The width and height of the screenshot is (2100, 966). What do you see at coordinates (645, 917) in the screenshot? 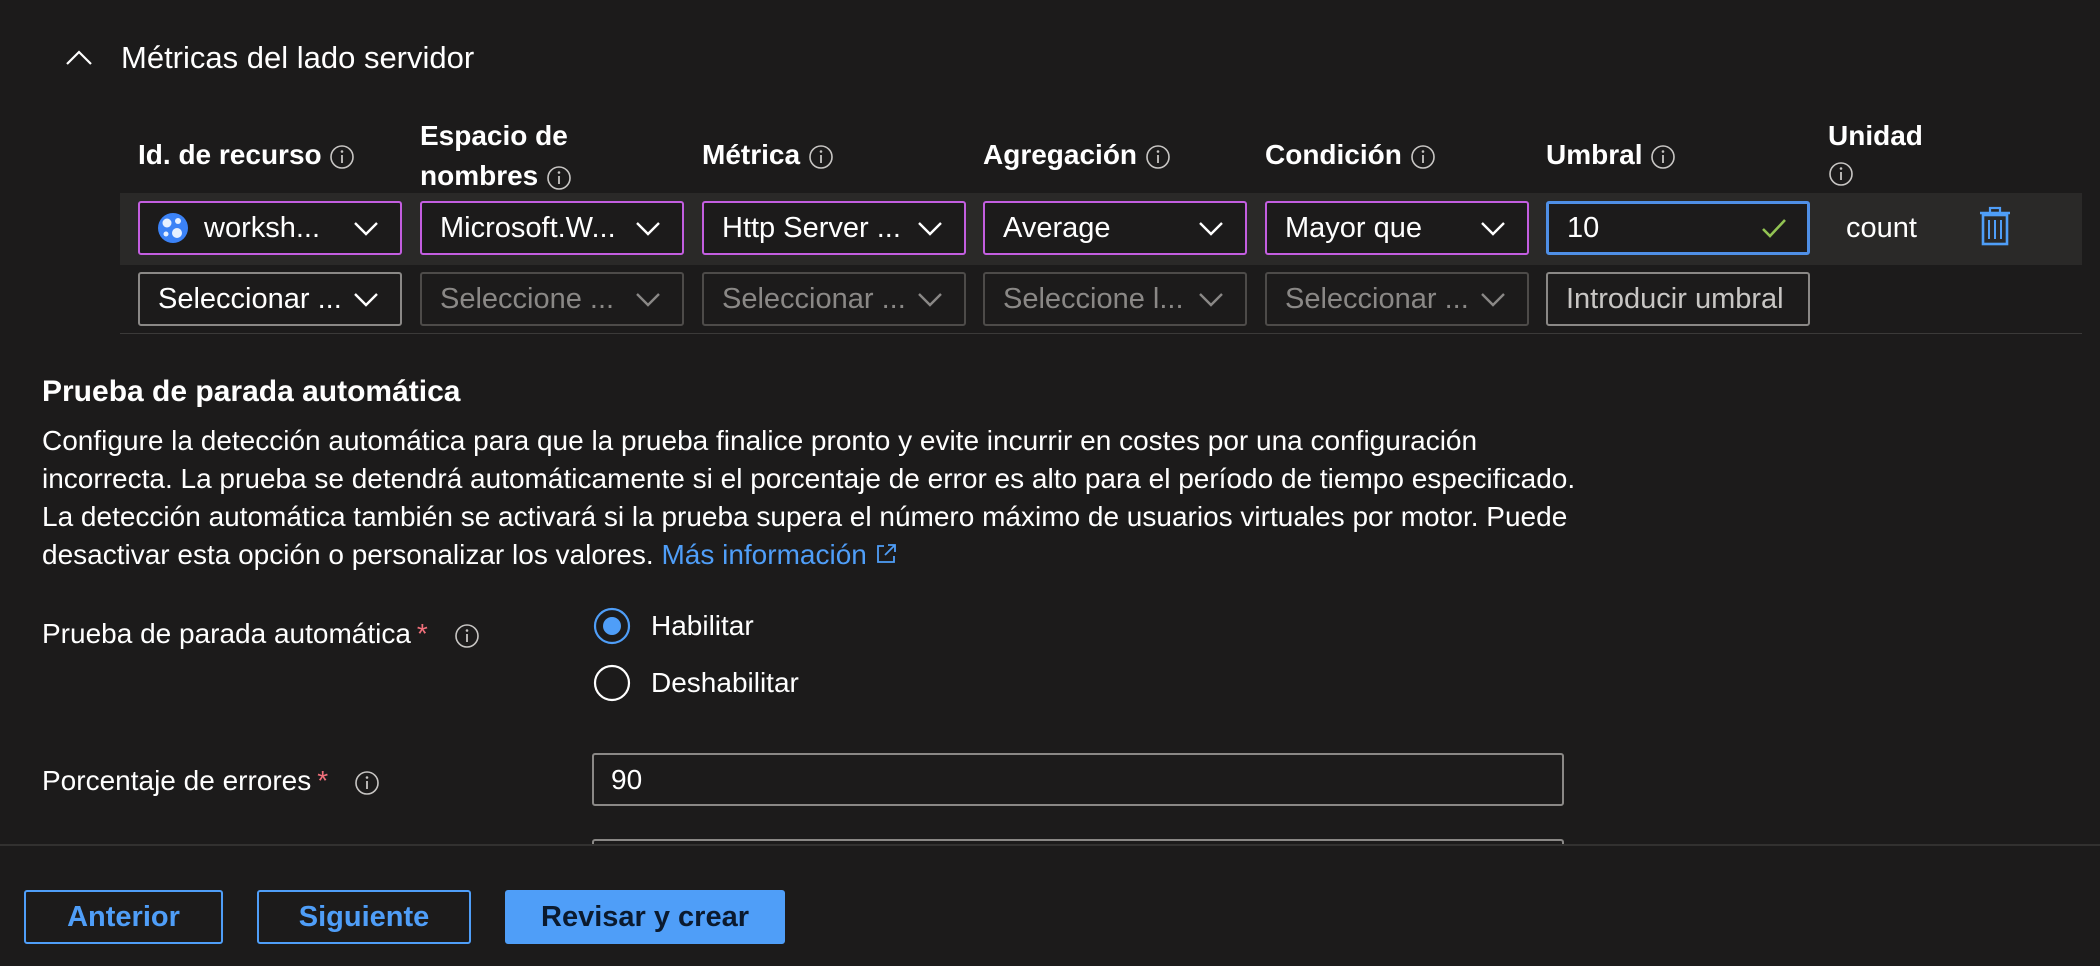
I see `review-create-button: Revisar y crear` at bounding box center [645, 917].